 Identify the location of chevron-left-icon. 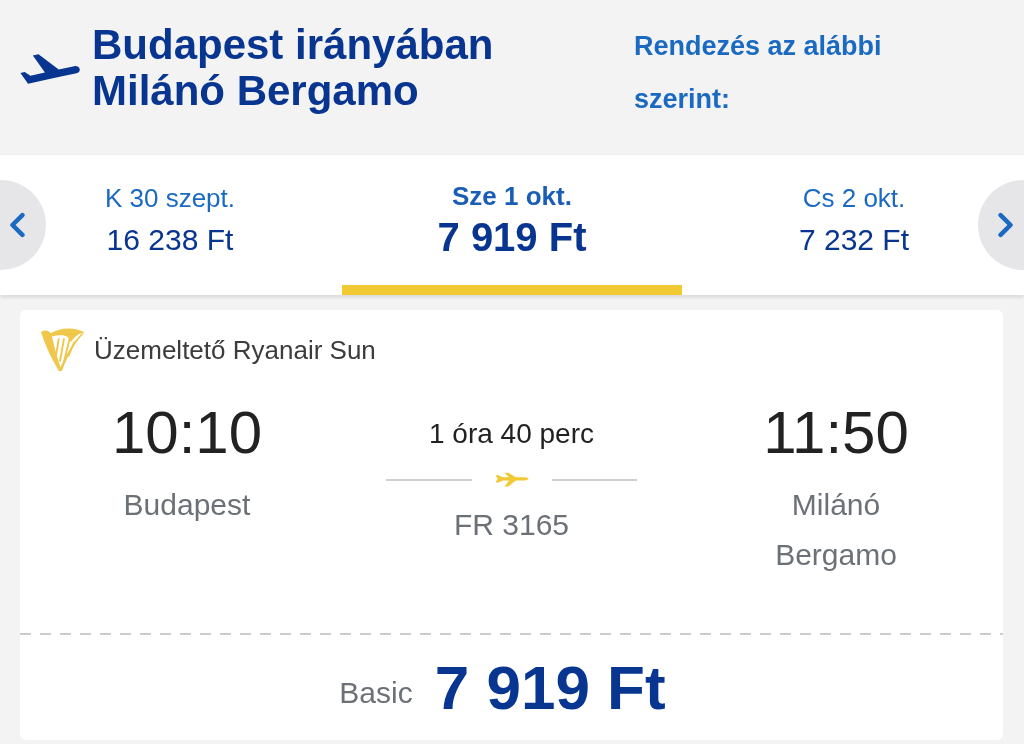
(17, 225).